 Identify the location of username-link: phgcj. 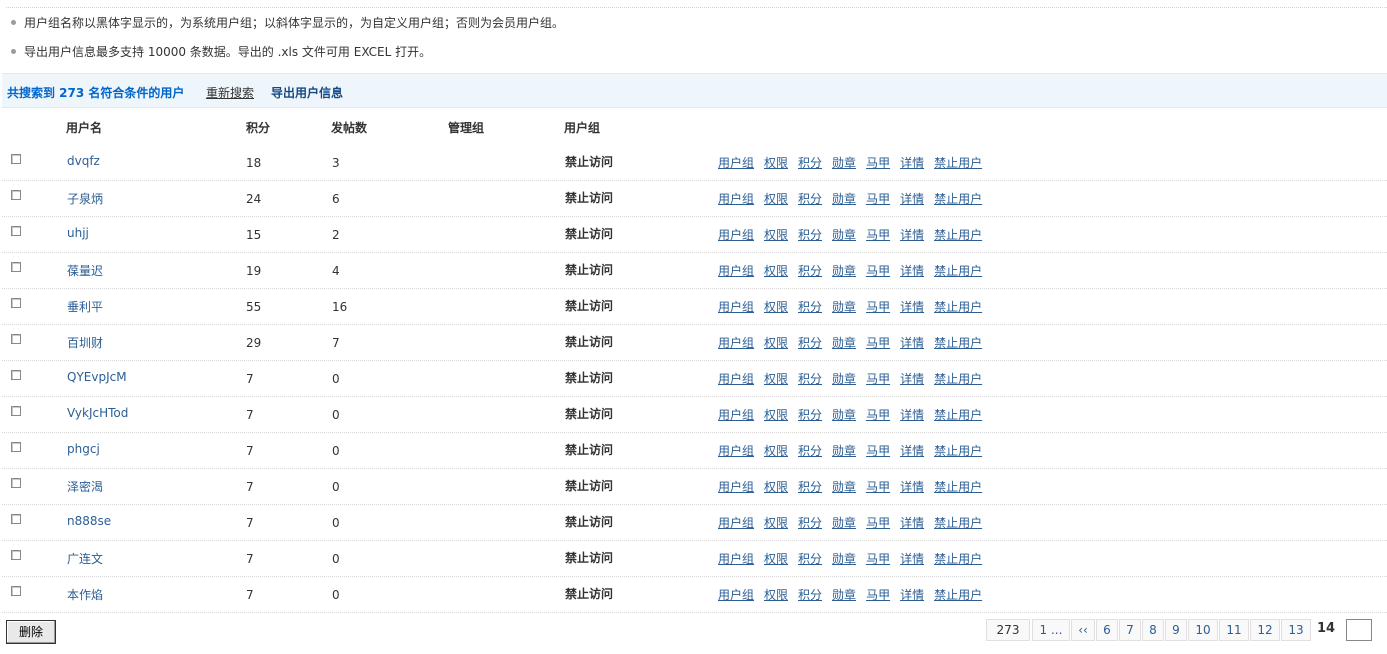
(83, 449).